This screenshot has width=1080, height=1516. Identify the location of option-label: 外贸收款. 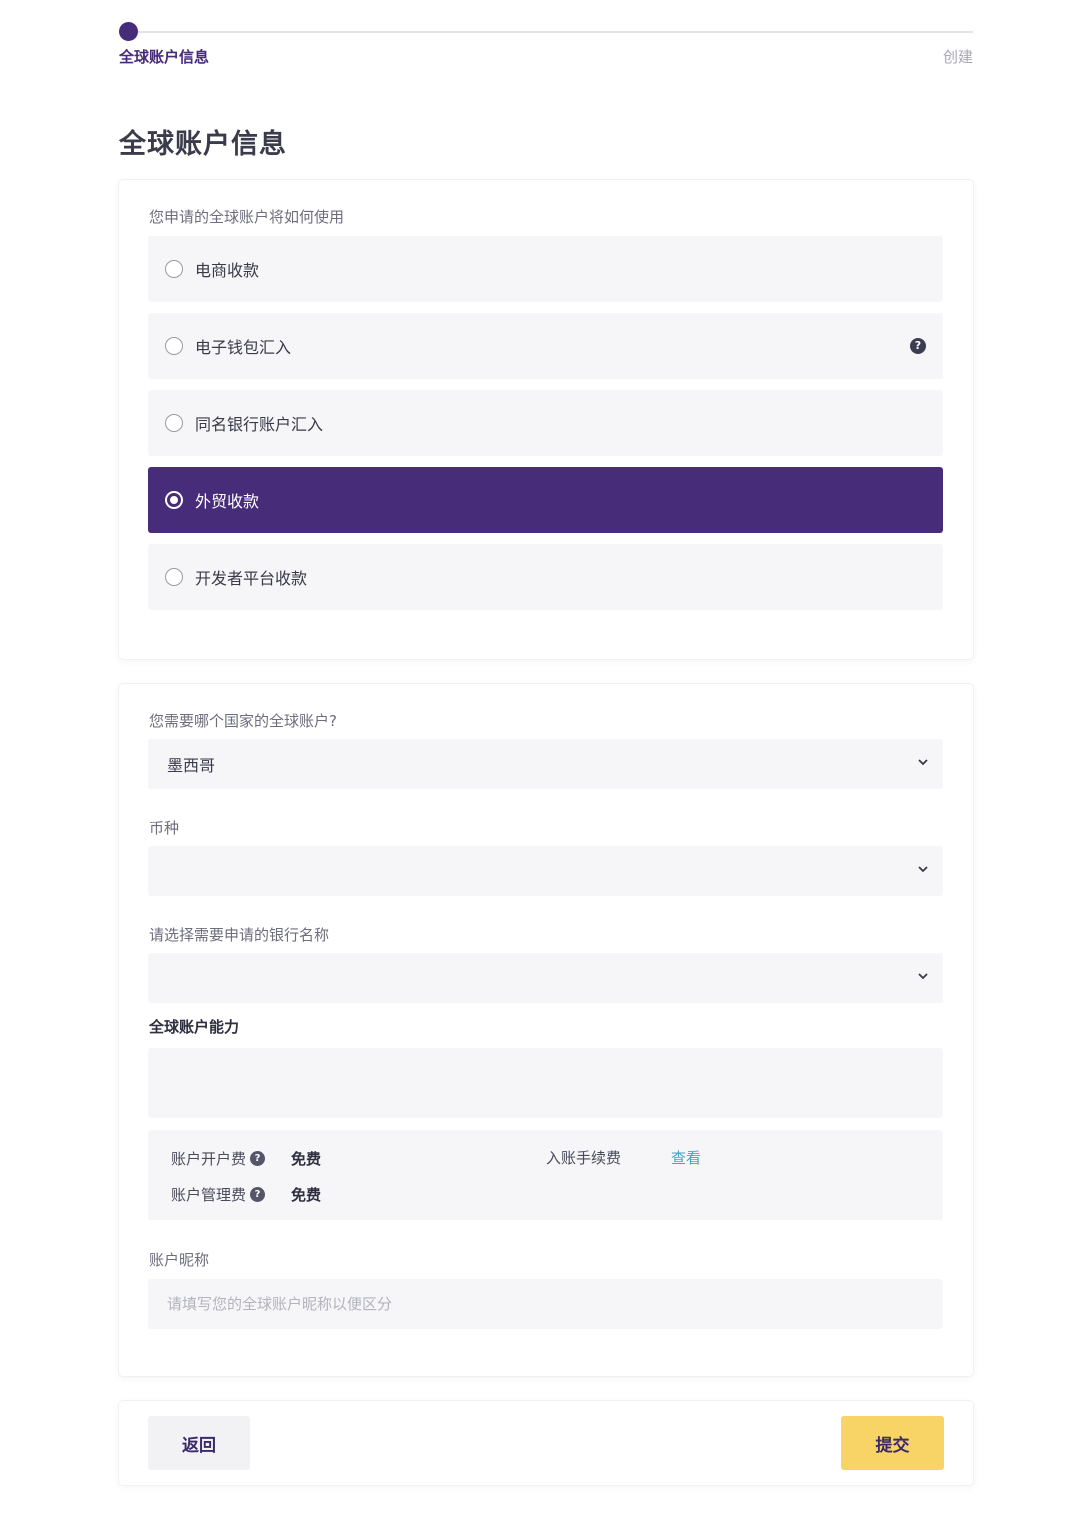
(227, 501).